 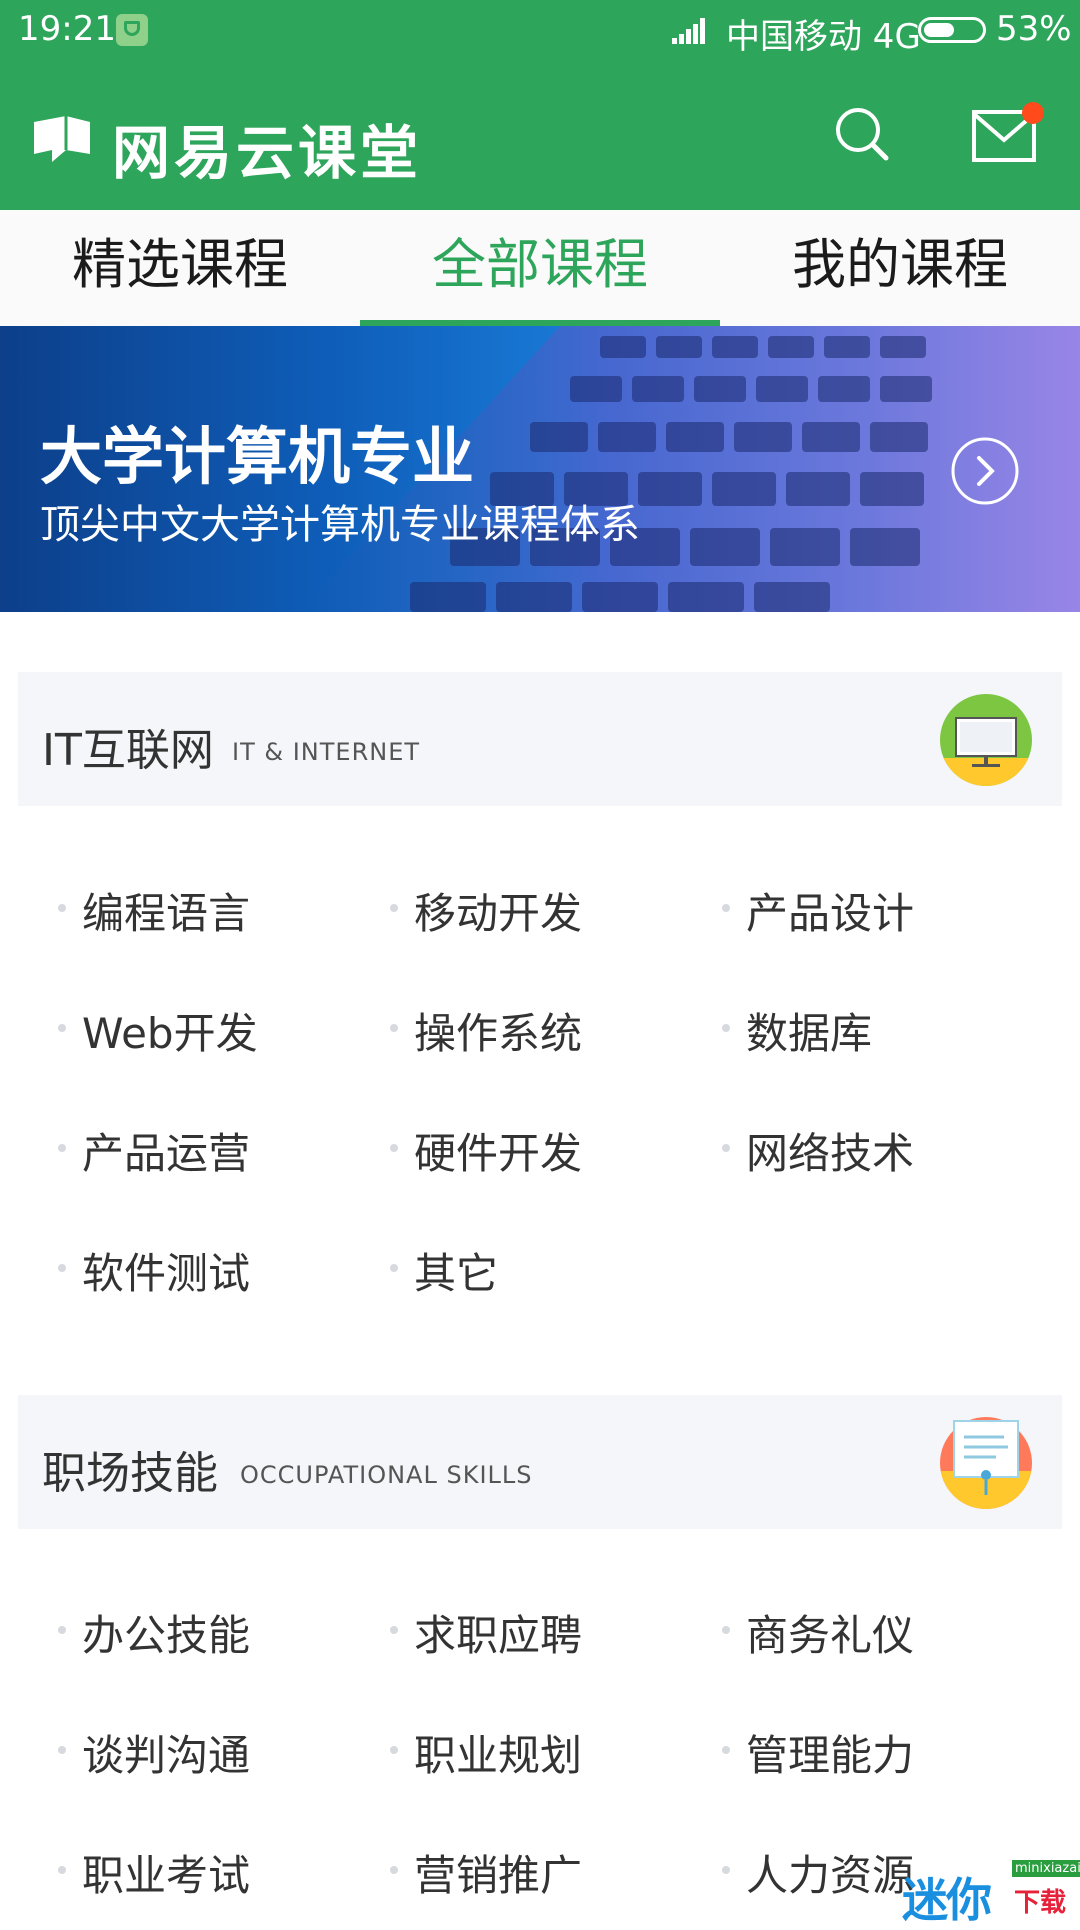 What do you see at coordinates (386, 1475) in the screenshot?
I see `section-subtitle: OCCUPATIONAL SKILLS` at bounding box center [386, 1475].